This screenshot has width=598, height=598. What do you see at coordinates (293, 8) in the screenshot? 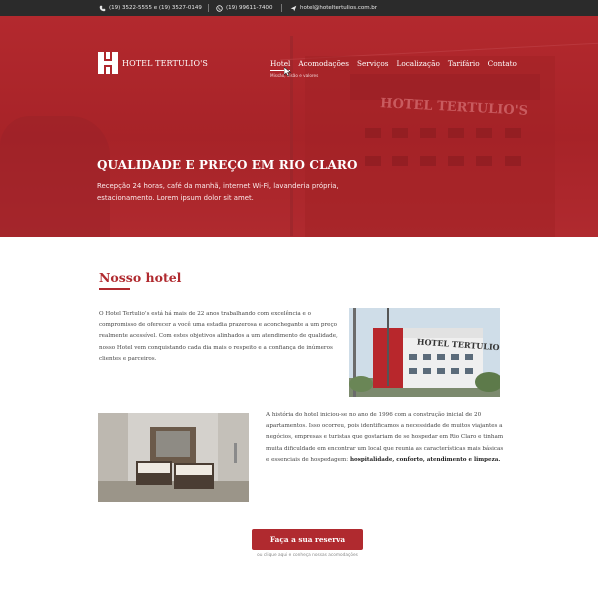
I see `send-icon` at bounding box center [293, 8].